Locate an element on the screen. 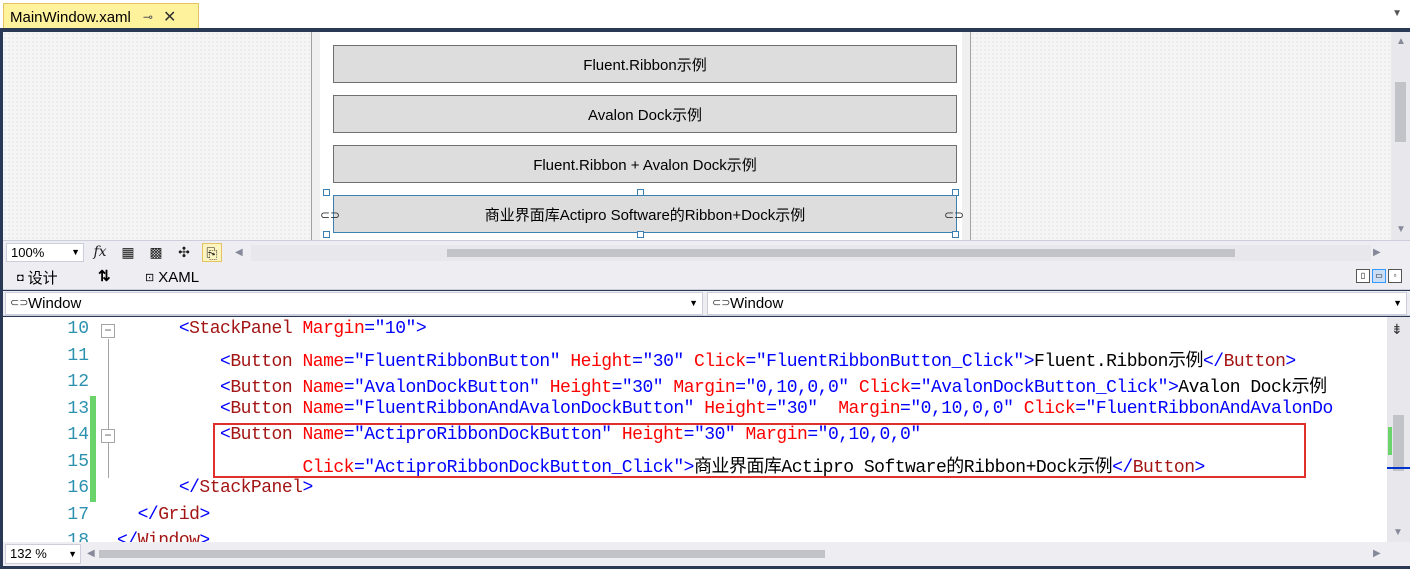  zoom-value: 100% is located at coordinates (28, 252).